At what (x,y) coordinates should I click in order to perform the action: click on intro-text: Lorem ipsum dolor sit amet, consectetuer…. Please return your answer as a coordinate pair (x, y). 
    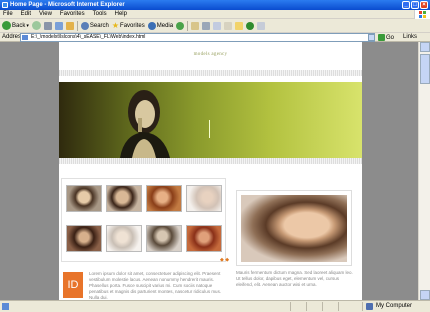
    Looking at the image, I should click on (155, 285).